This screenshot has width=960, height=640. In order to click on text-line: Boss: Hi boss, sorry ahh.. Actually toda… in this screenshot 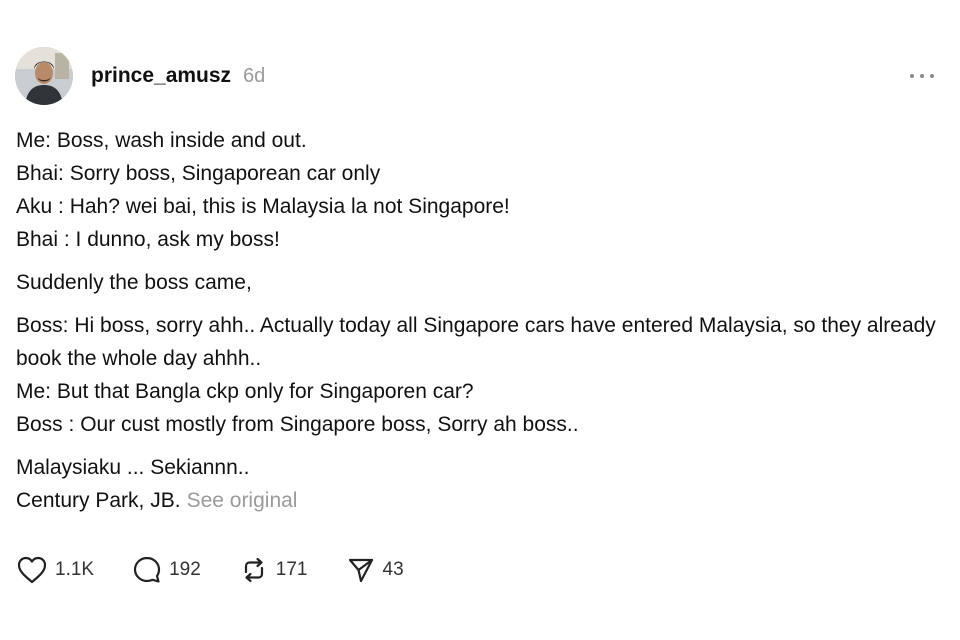, I will do `click(476, 342)`.